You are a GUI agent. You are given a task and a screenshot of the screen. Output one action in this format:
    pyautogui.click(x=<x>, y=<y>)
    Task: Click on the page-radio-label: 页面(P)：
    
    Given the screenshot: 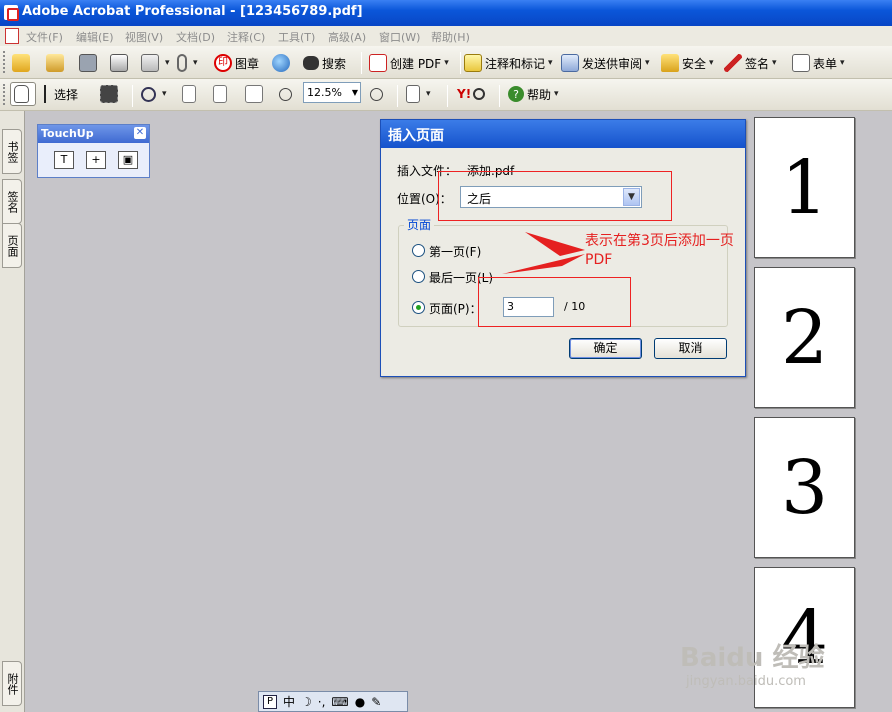 What is the action you would take?
    pyautogui.click(x=455, y=308)
    